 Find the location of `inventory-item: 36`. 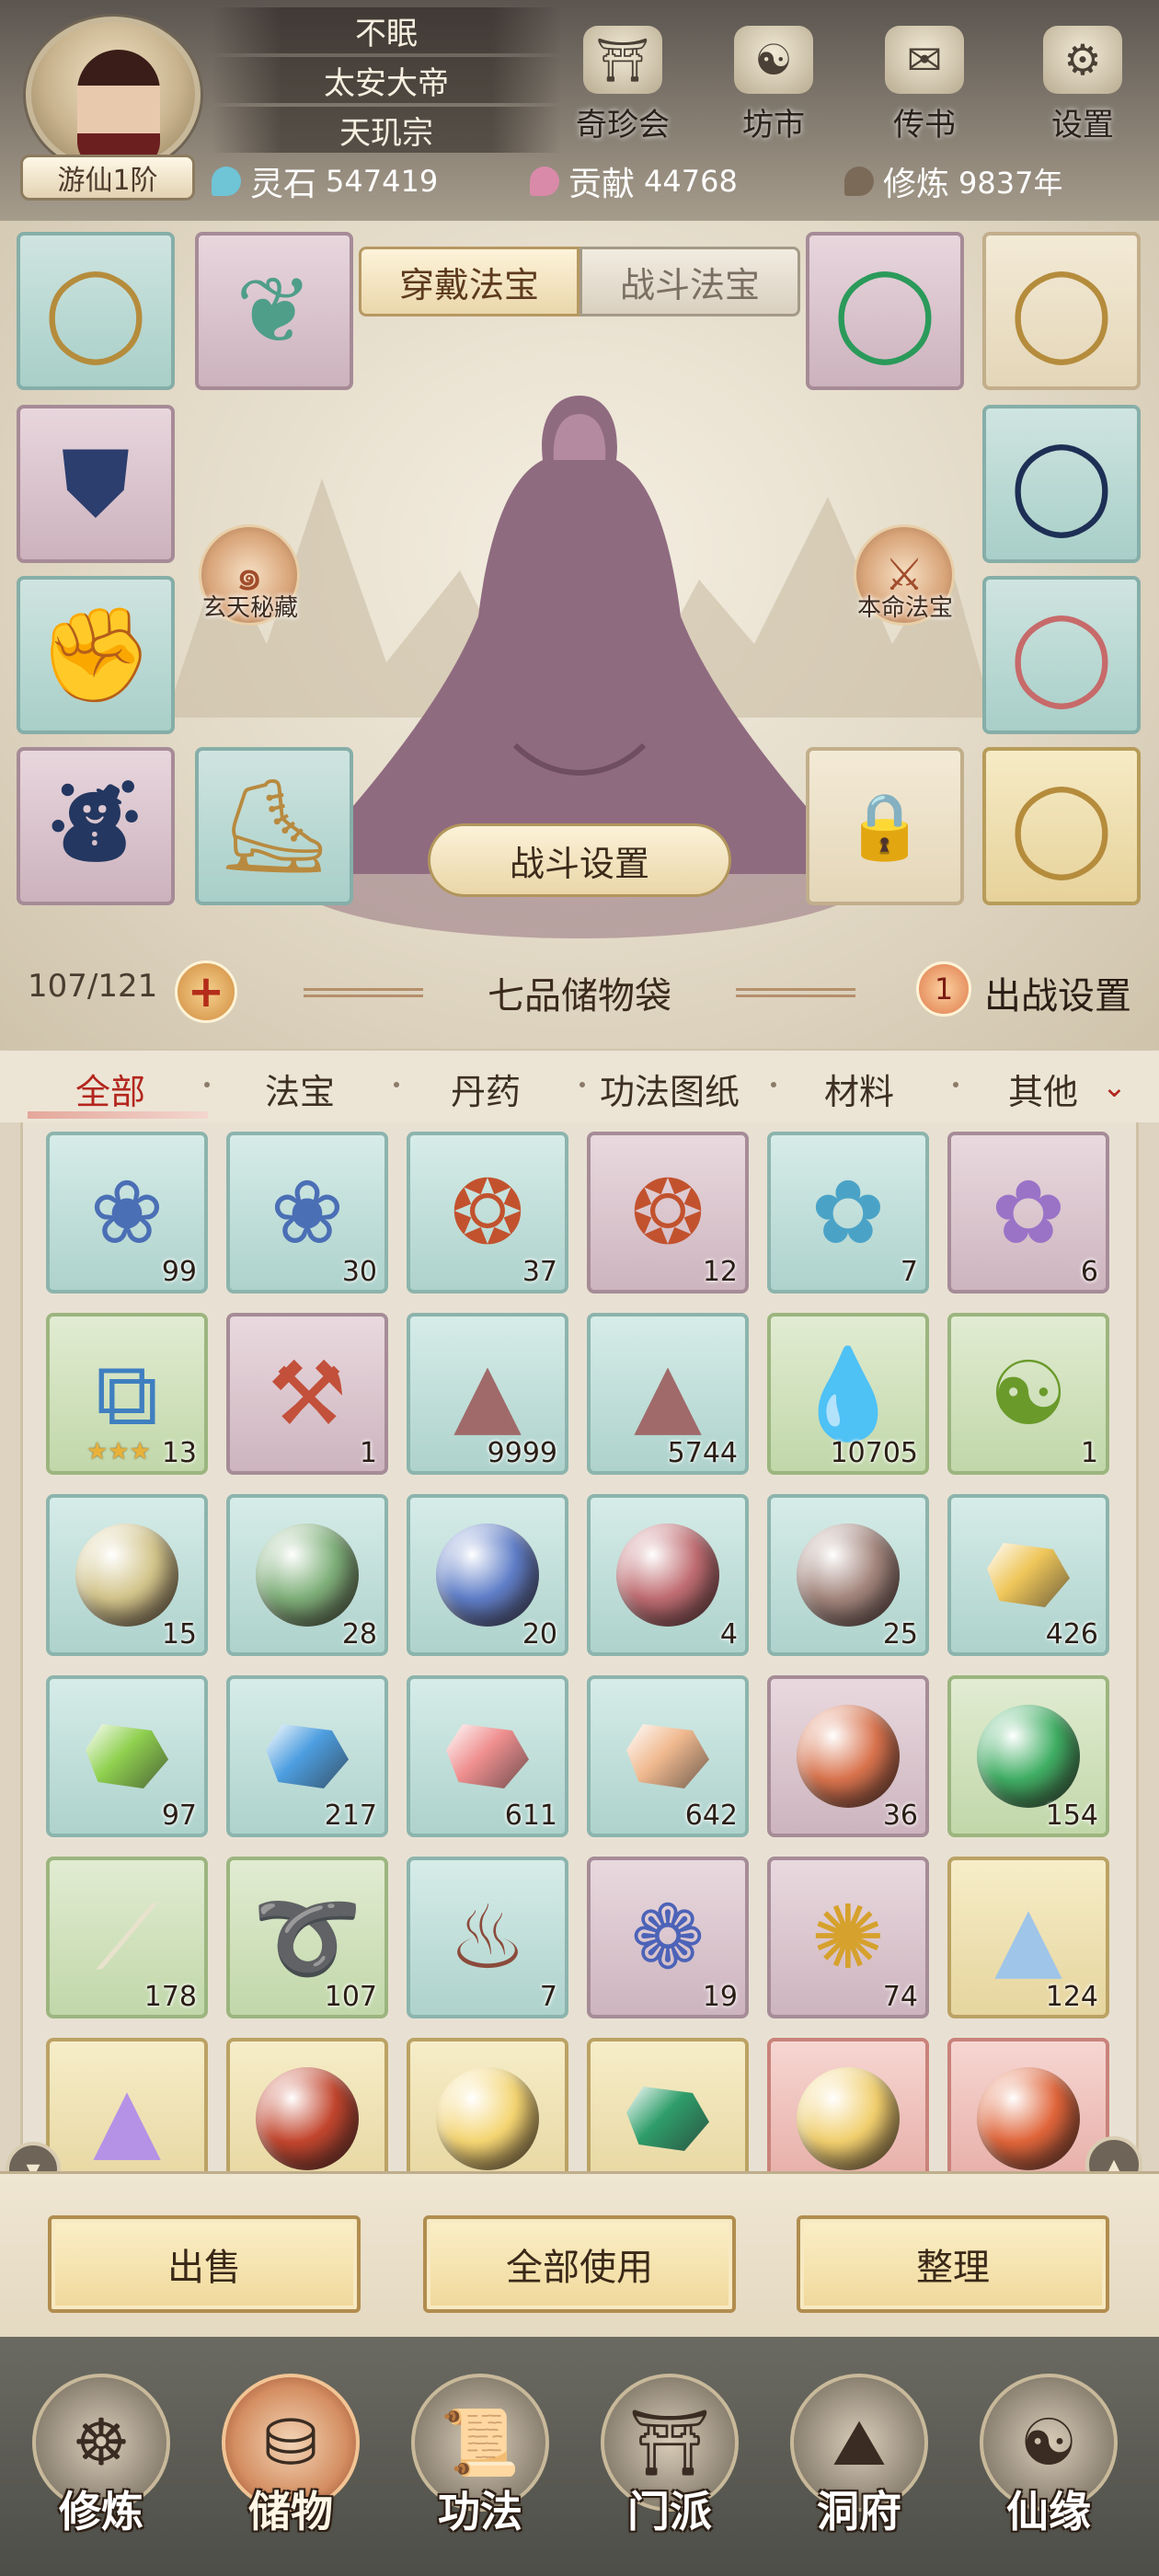

inventory-item: 36 is located at coordinates (848, 1756).